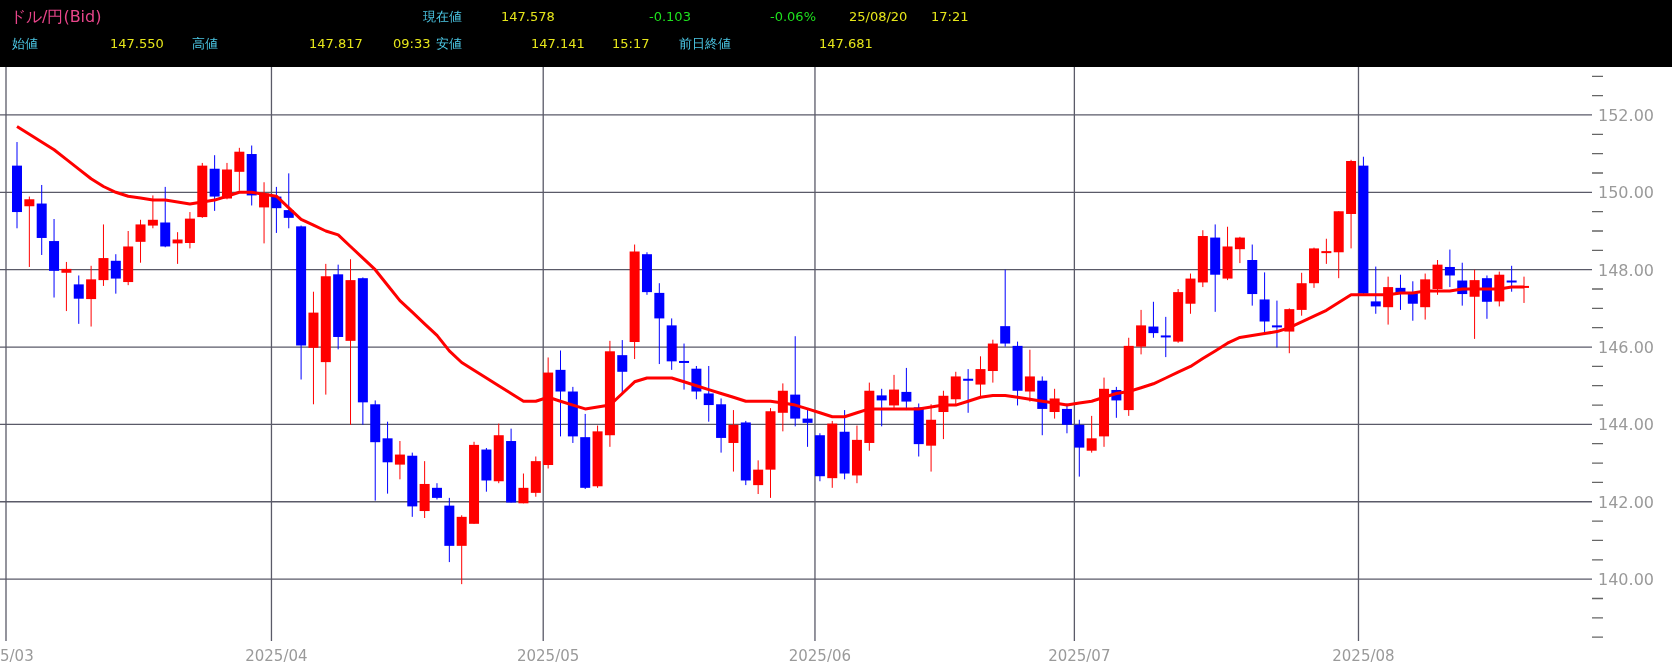 This screenshot has width=1672, height=671. What do you see at coordinates (950, 17) in the screenshot?
I see `quote-time: 17:21` at bounding box center [950, 17].